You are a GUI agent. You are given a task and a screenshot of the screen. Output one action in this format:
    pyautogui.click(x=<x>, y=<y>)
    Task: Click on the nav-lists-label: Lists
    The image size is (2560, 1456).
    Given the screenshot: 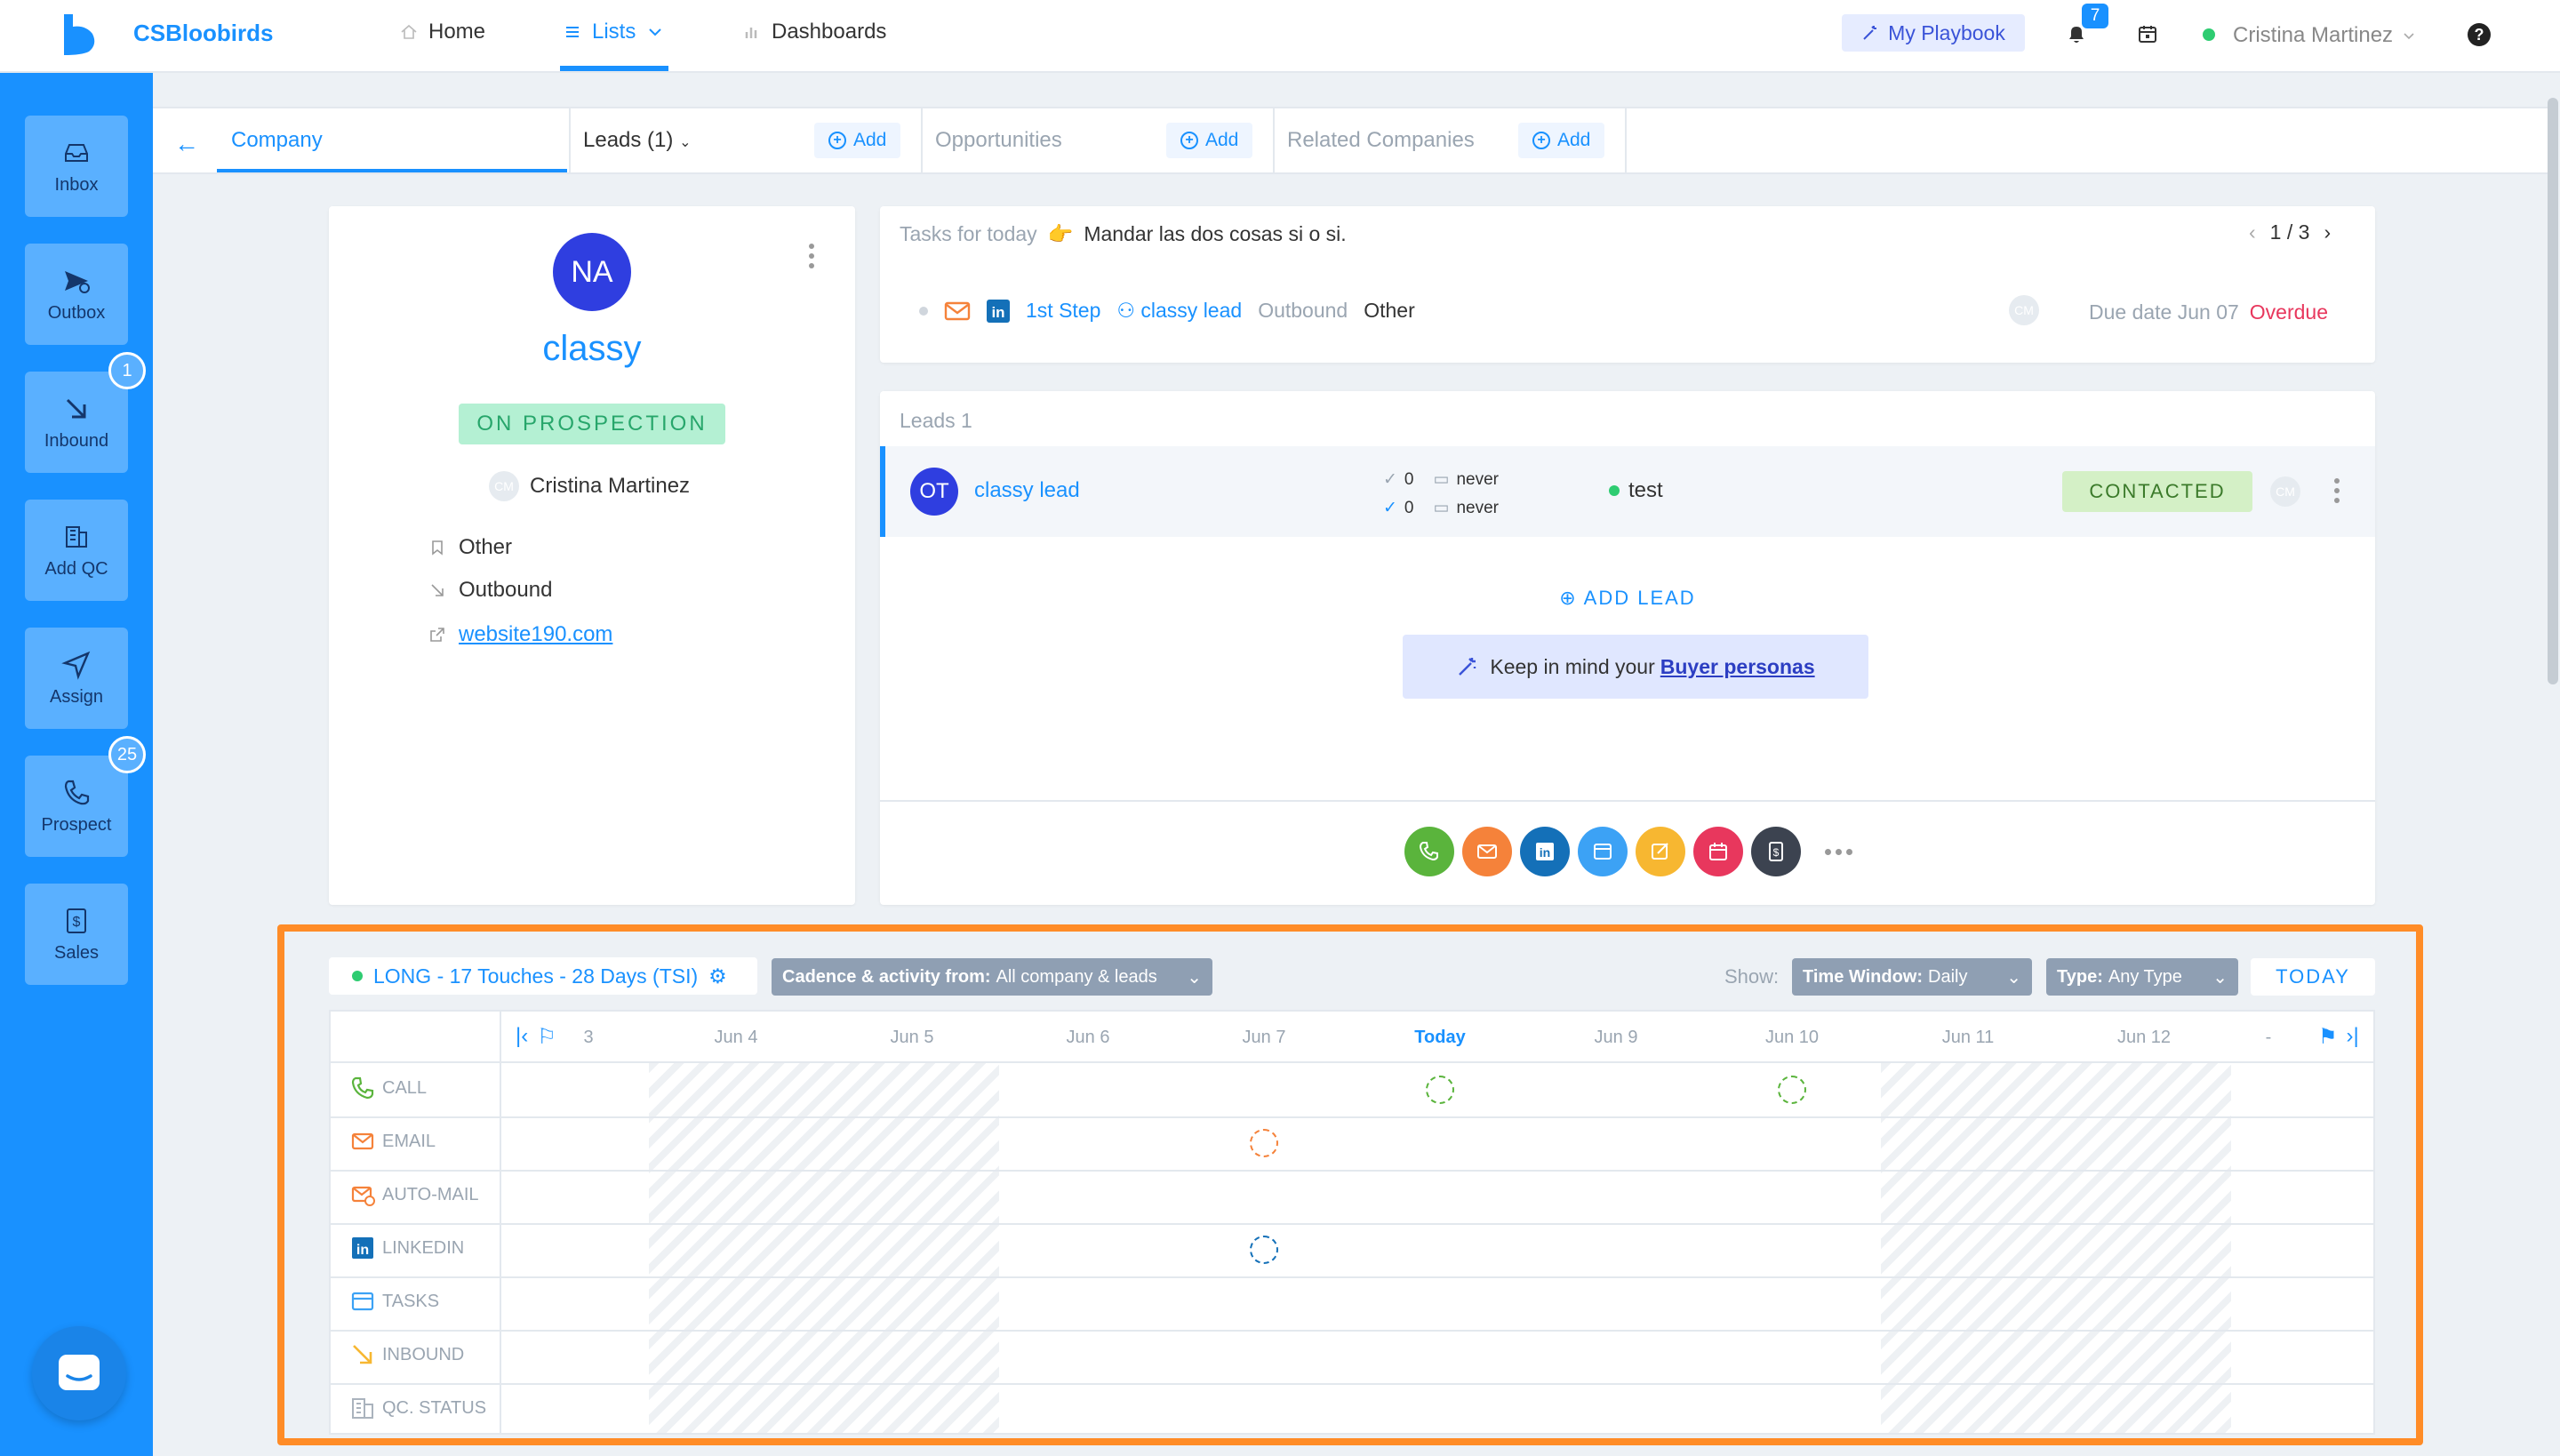 What is the action you would take?
    pyautogui.click(x=614, y=32)
    